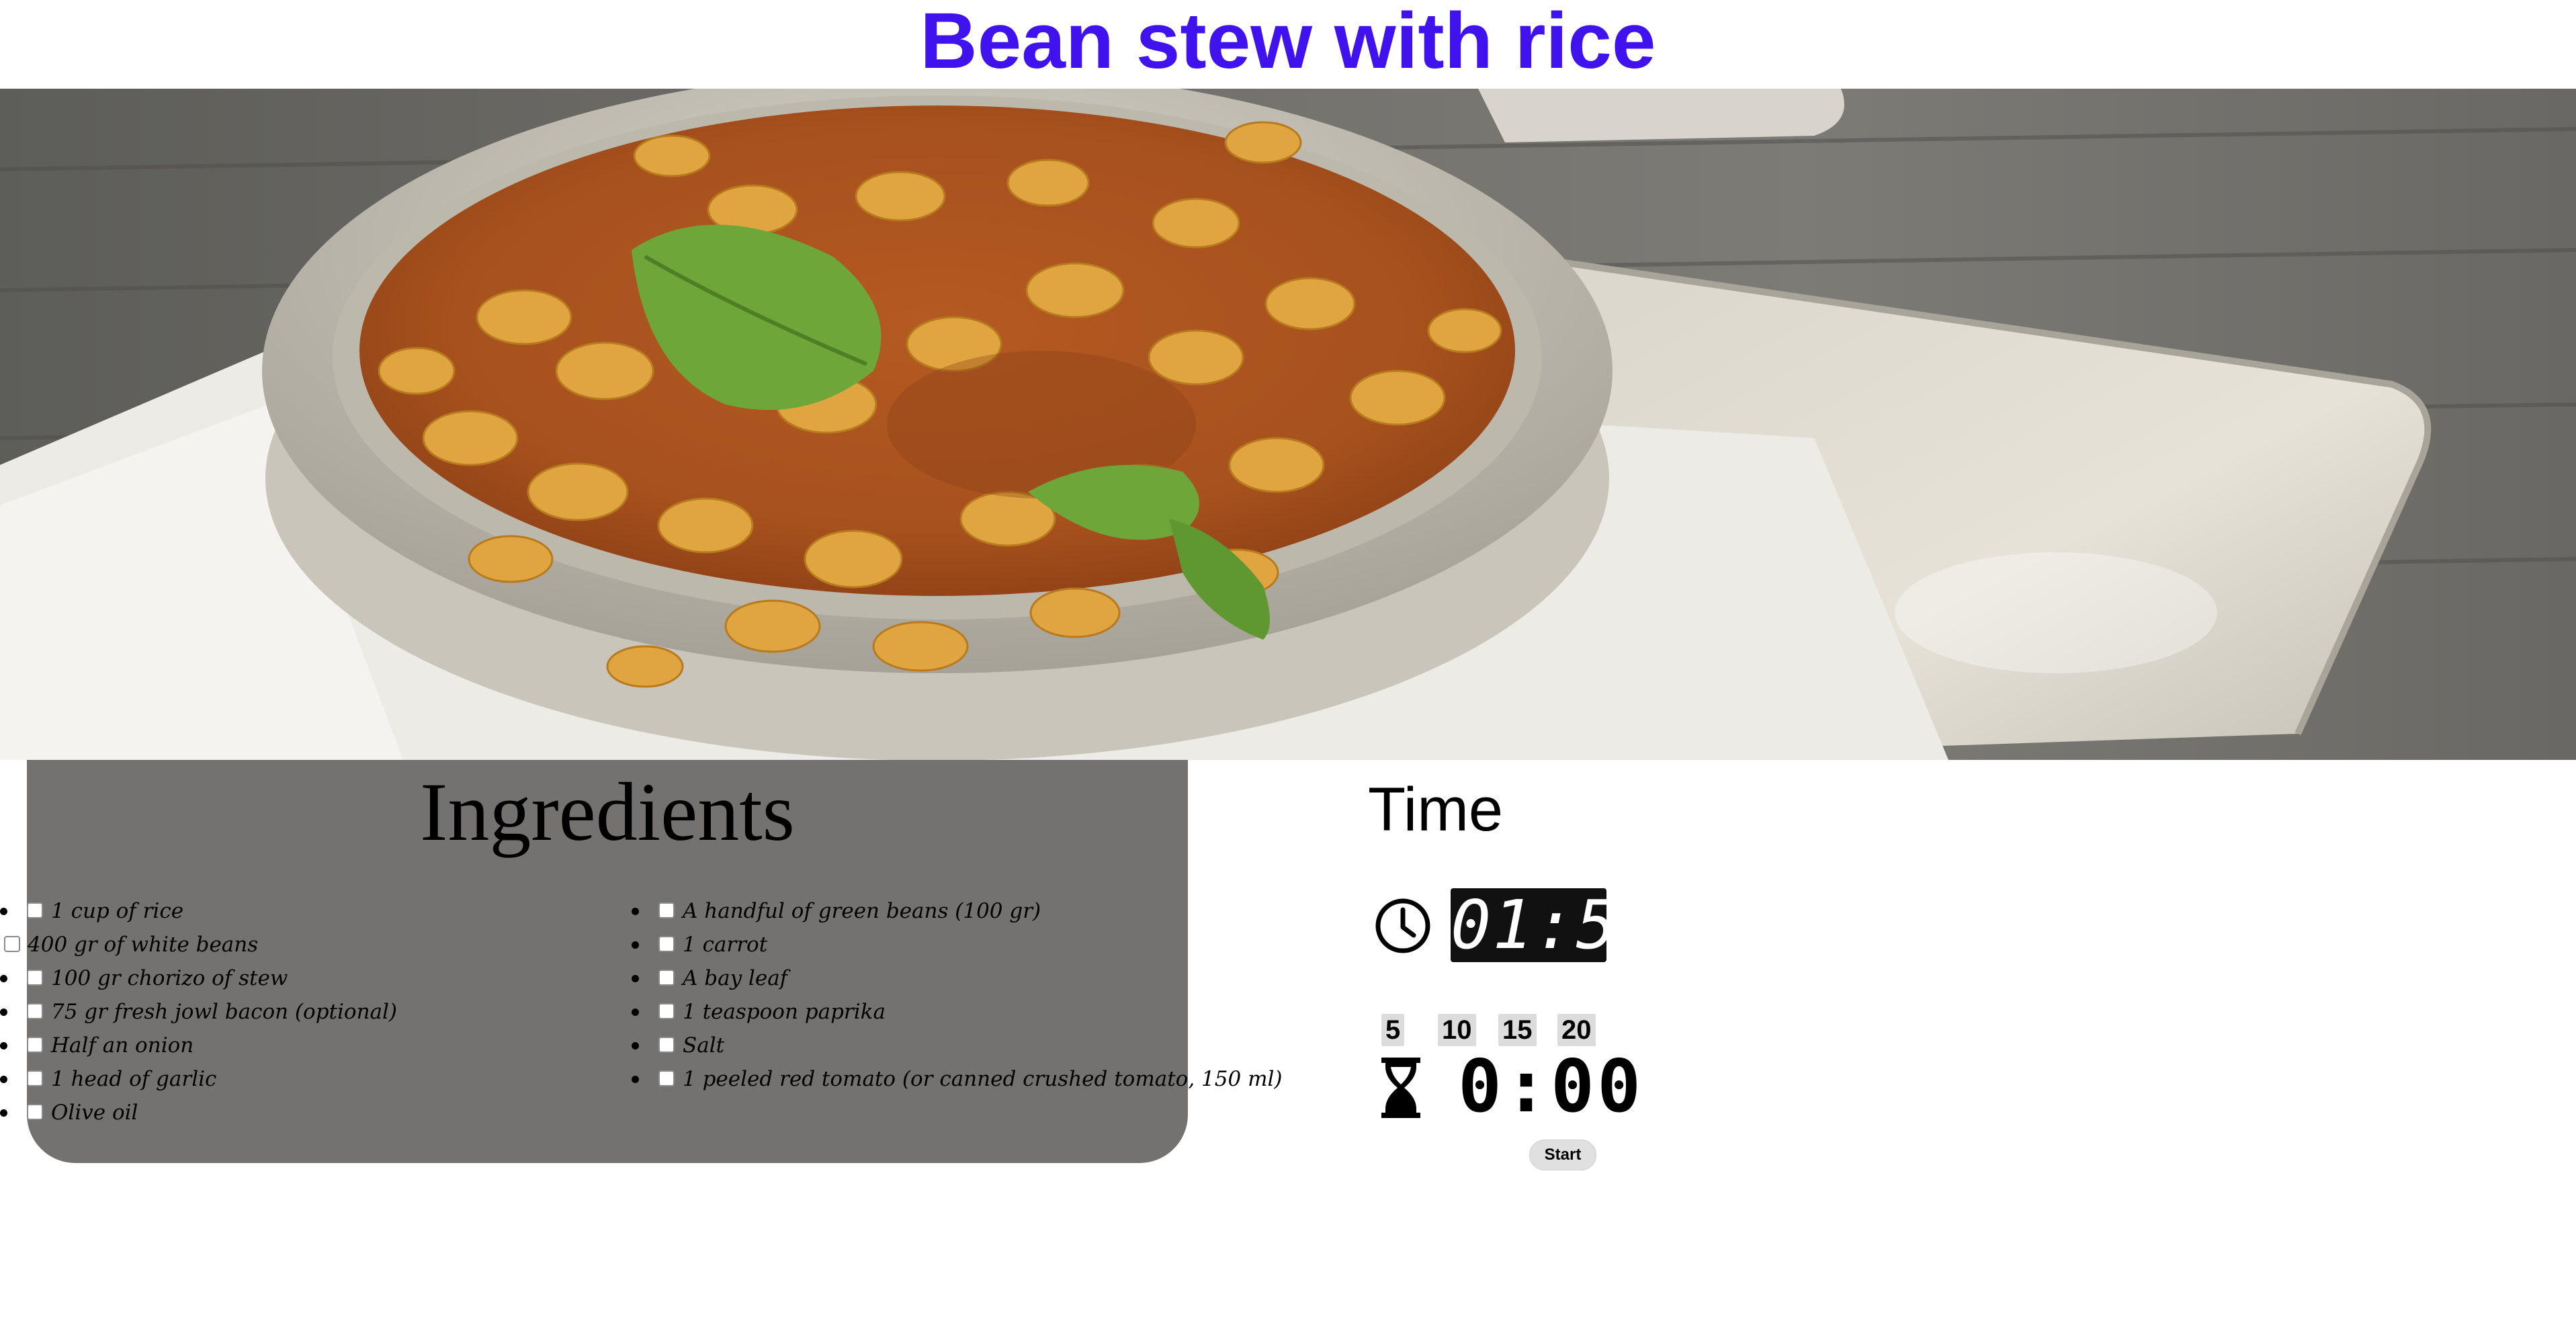 Image resolution: width=2576 pixels, height=1329 pixels. What do you see at coordinates (289, 911) in the screenshot?
I see `list-item: 1 cup of rice` at bounding box center [289, 911].